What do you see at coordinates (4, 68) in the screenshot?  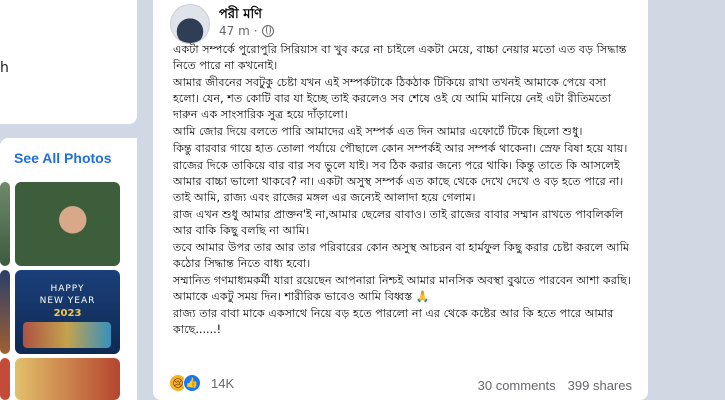 I see `left-snippet-text: h` at bounding box center [4, 68].